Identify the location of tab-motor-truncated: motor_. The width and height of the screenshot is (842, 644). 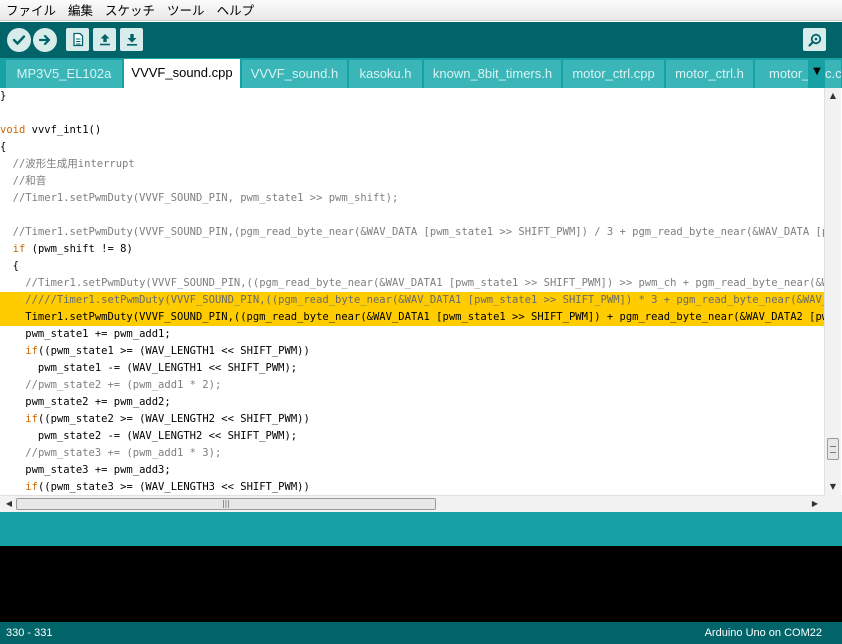
(782, 74).